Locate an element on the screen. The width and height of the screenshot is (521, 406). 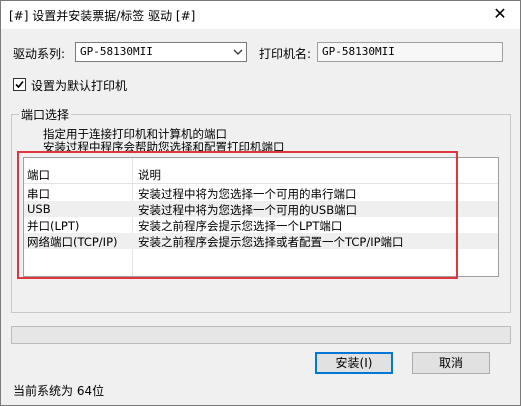
install-progress-bar is located at coordinates (261, 335).